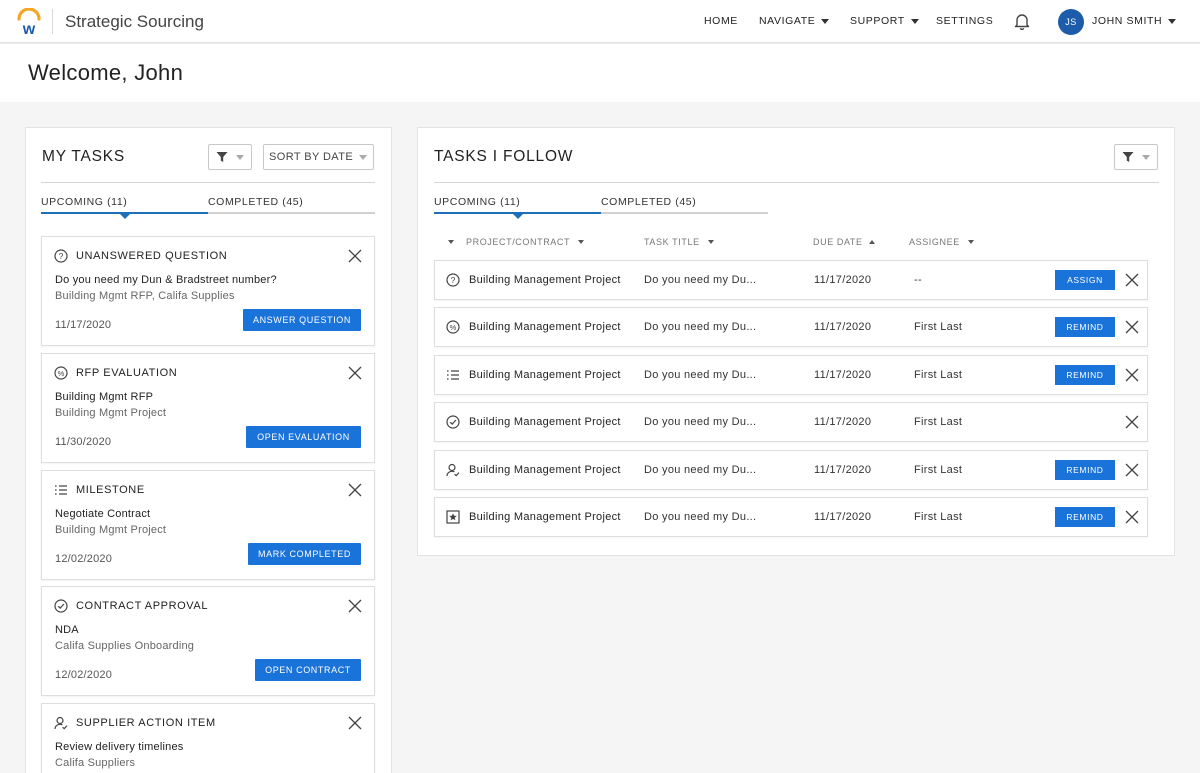 The width and height of the screenshot is (1200, 773). What do you see at coordinates (1071, 22) in the screenshot?
I see `avatar: JS` at bounding box center [1071, 22].